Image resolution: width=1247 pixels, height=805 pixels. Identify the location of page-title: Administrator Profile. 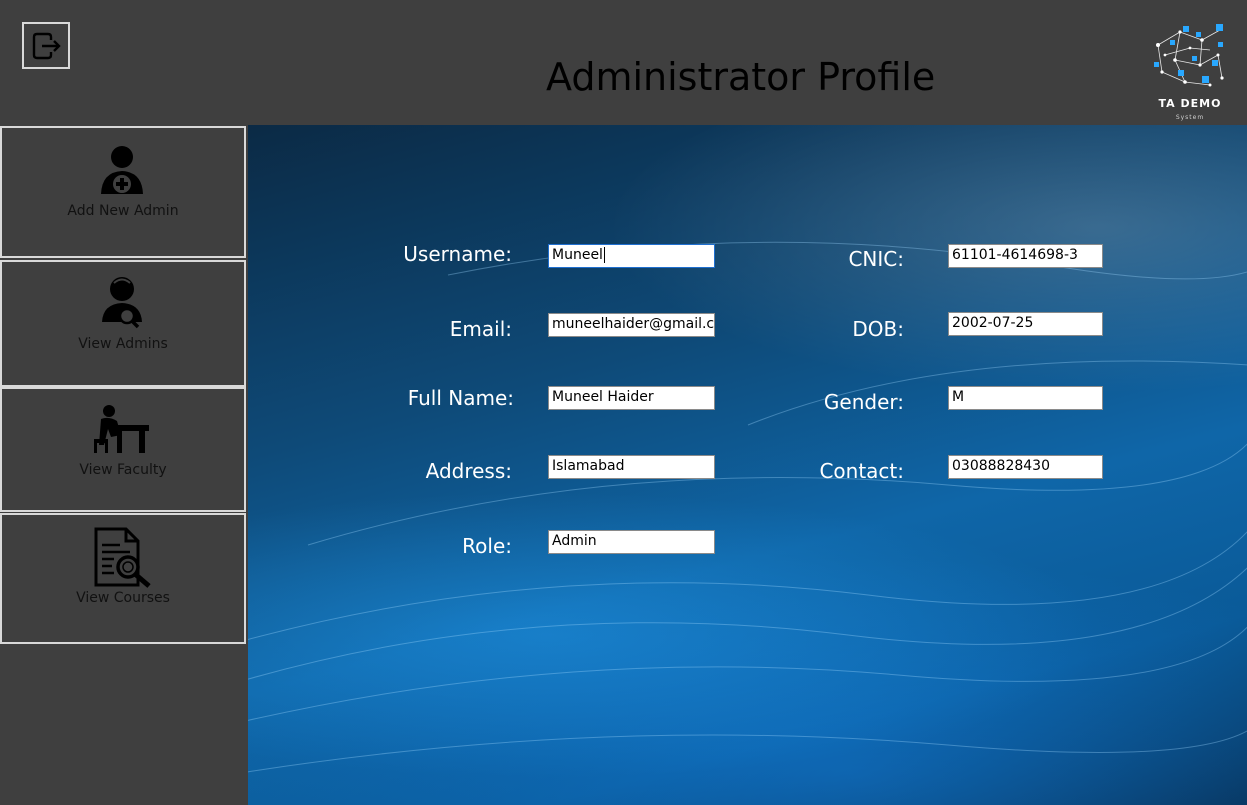
(741, 77).